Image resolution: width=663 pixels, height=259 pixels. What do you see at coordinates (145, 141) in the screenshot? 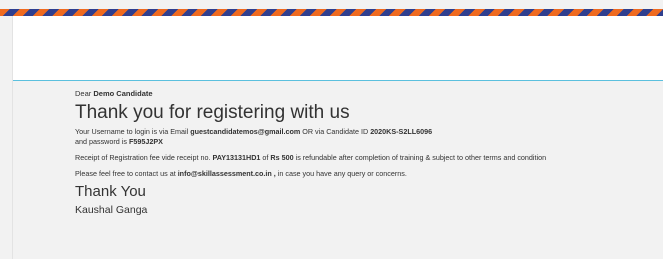
I see `password-value: F595J2PX` at bounding box center [145, 141].